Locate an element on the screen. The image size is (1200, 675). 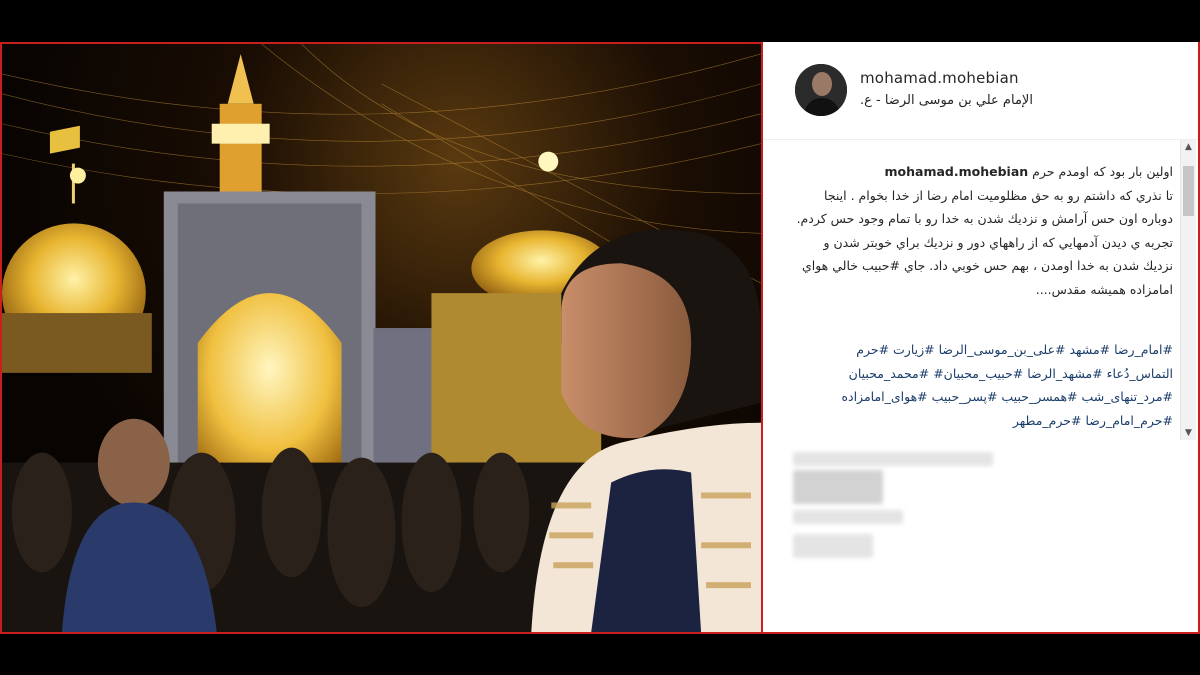
blurred-likes is located at coordinates (893, 459).